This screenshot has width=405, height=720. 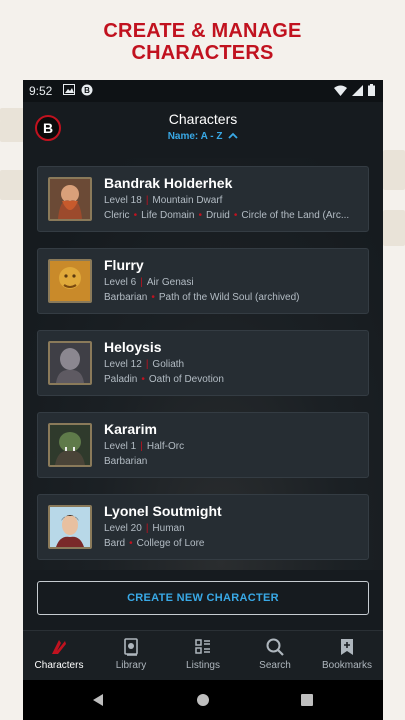 What do you see at coordinates (121, 379) in the screenshot?
I see `class-segment: Paladin` at bounding box center [121, 379].